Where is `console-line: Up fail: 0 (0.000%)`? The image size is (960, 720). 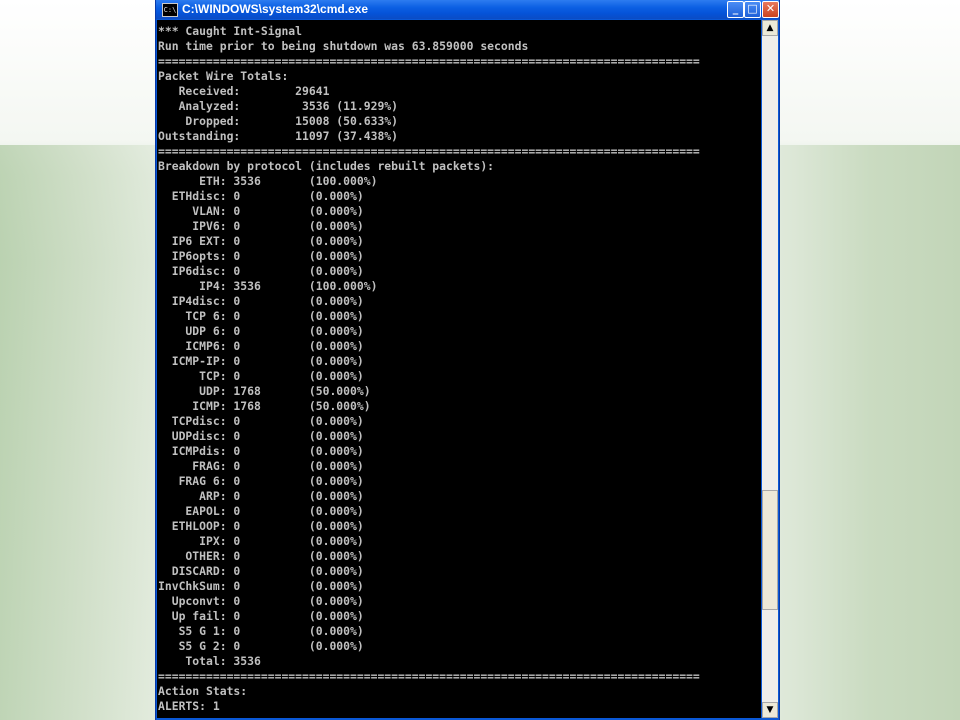 console-line: Up fail: 0 (0.000%) is located at coordinates (261, 616).